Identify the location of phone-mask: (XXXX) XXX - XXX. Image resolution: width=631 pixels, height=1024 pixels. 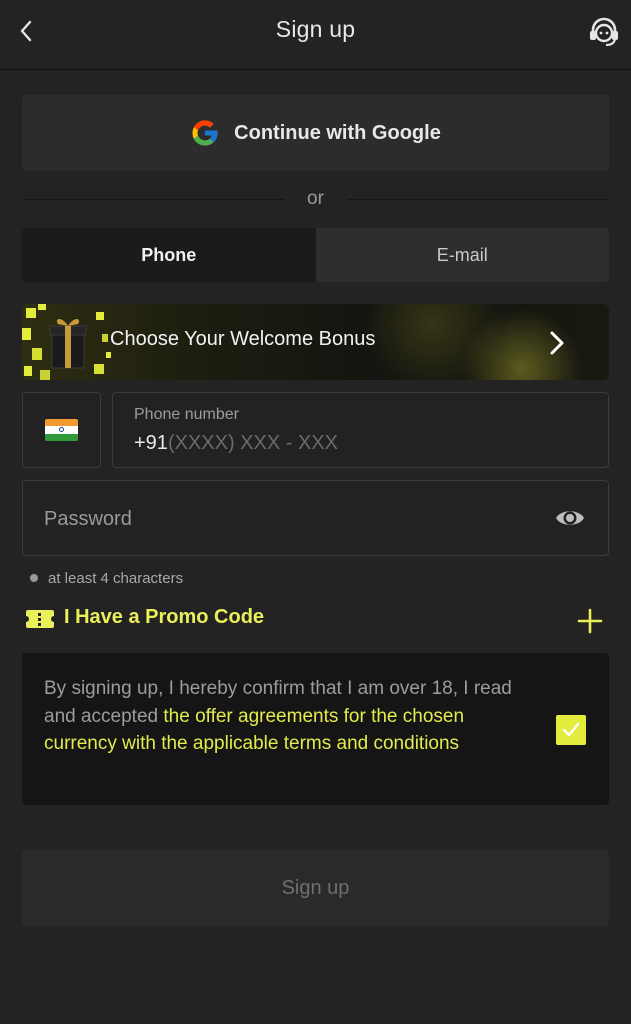
(252, 443).